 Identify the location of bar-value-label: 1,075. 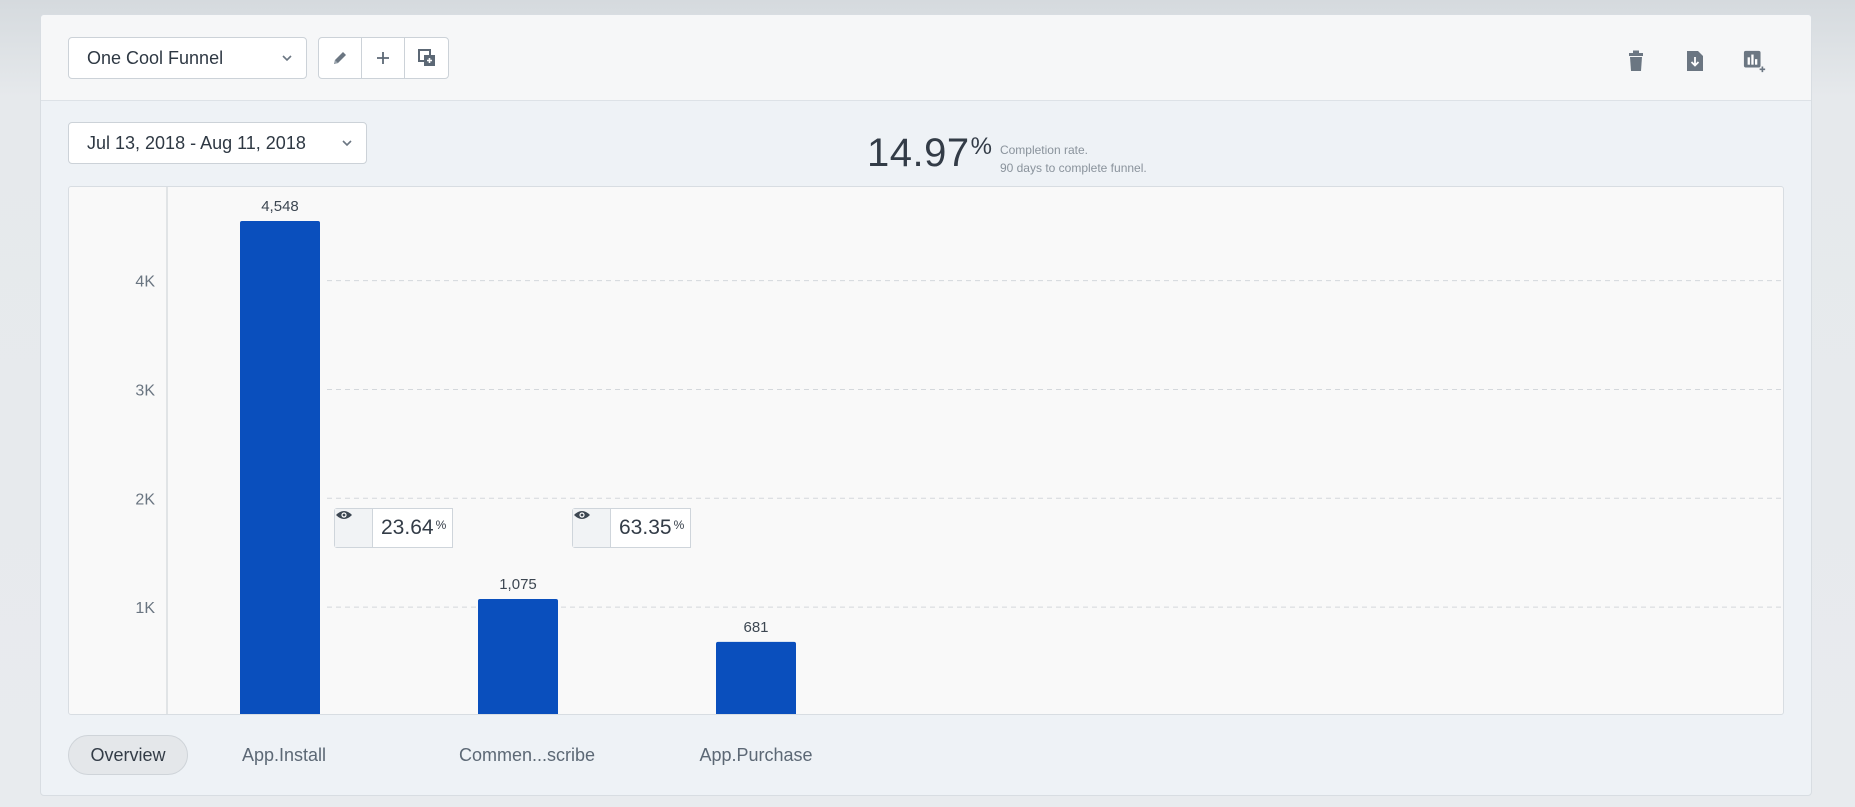
(518, 584).